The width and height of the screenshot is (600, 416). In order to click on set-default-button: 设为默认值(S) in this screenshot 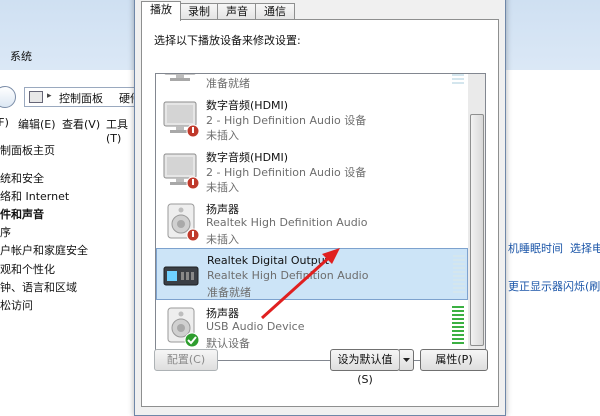, I will do `click(365, 367)`.